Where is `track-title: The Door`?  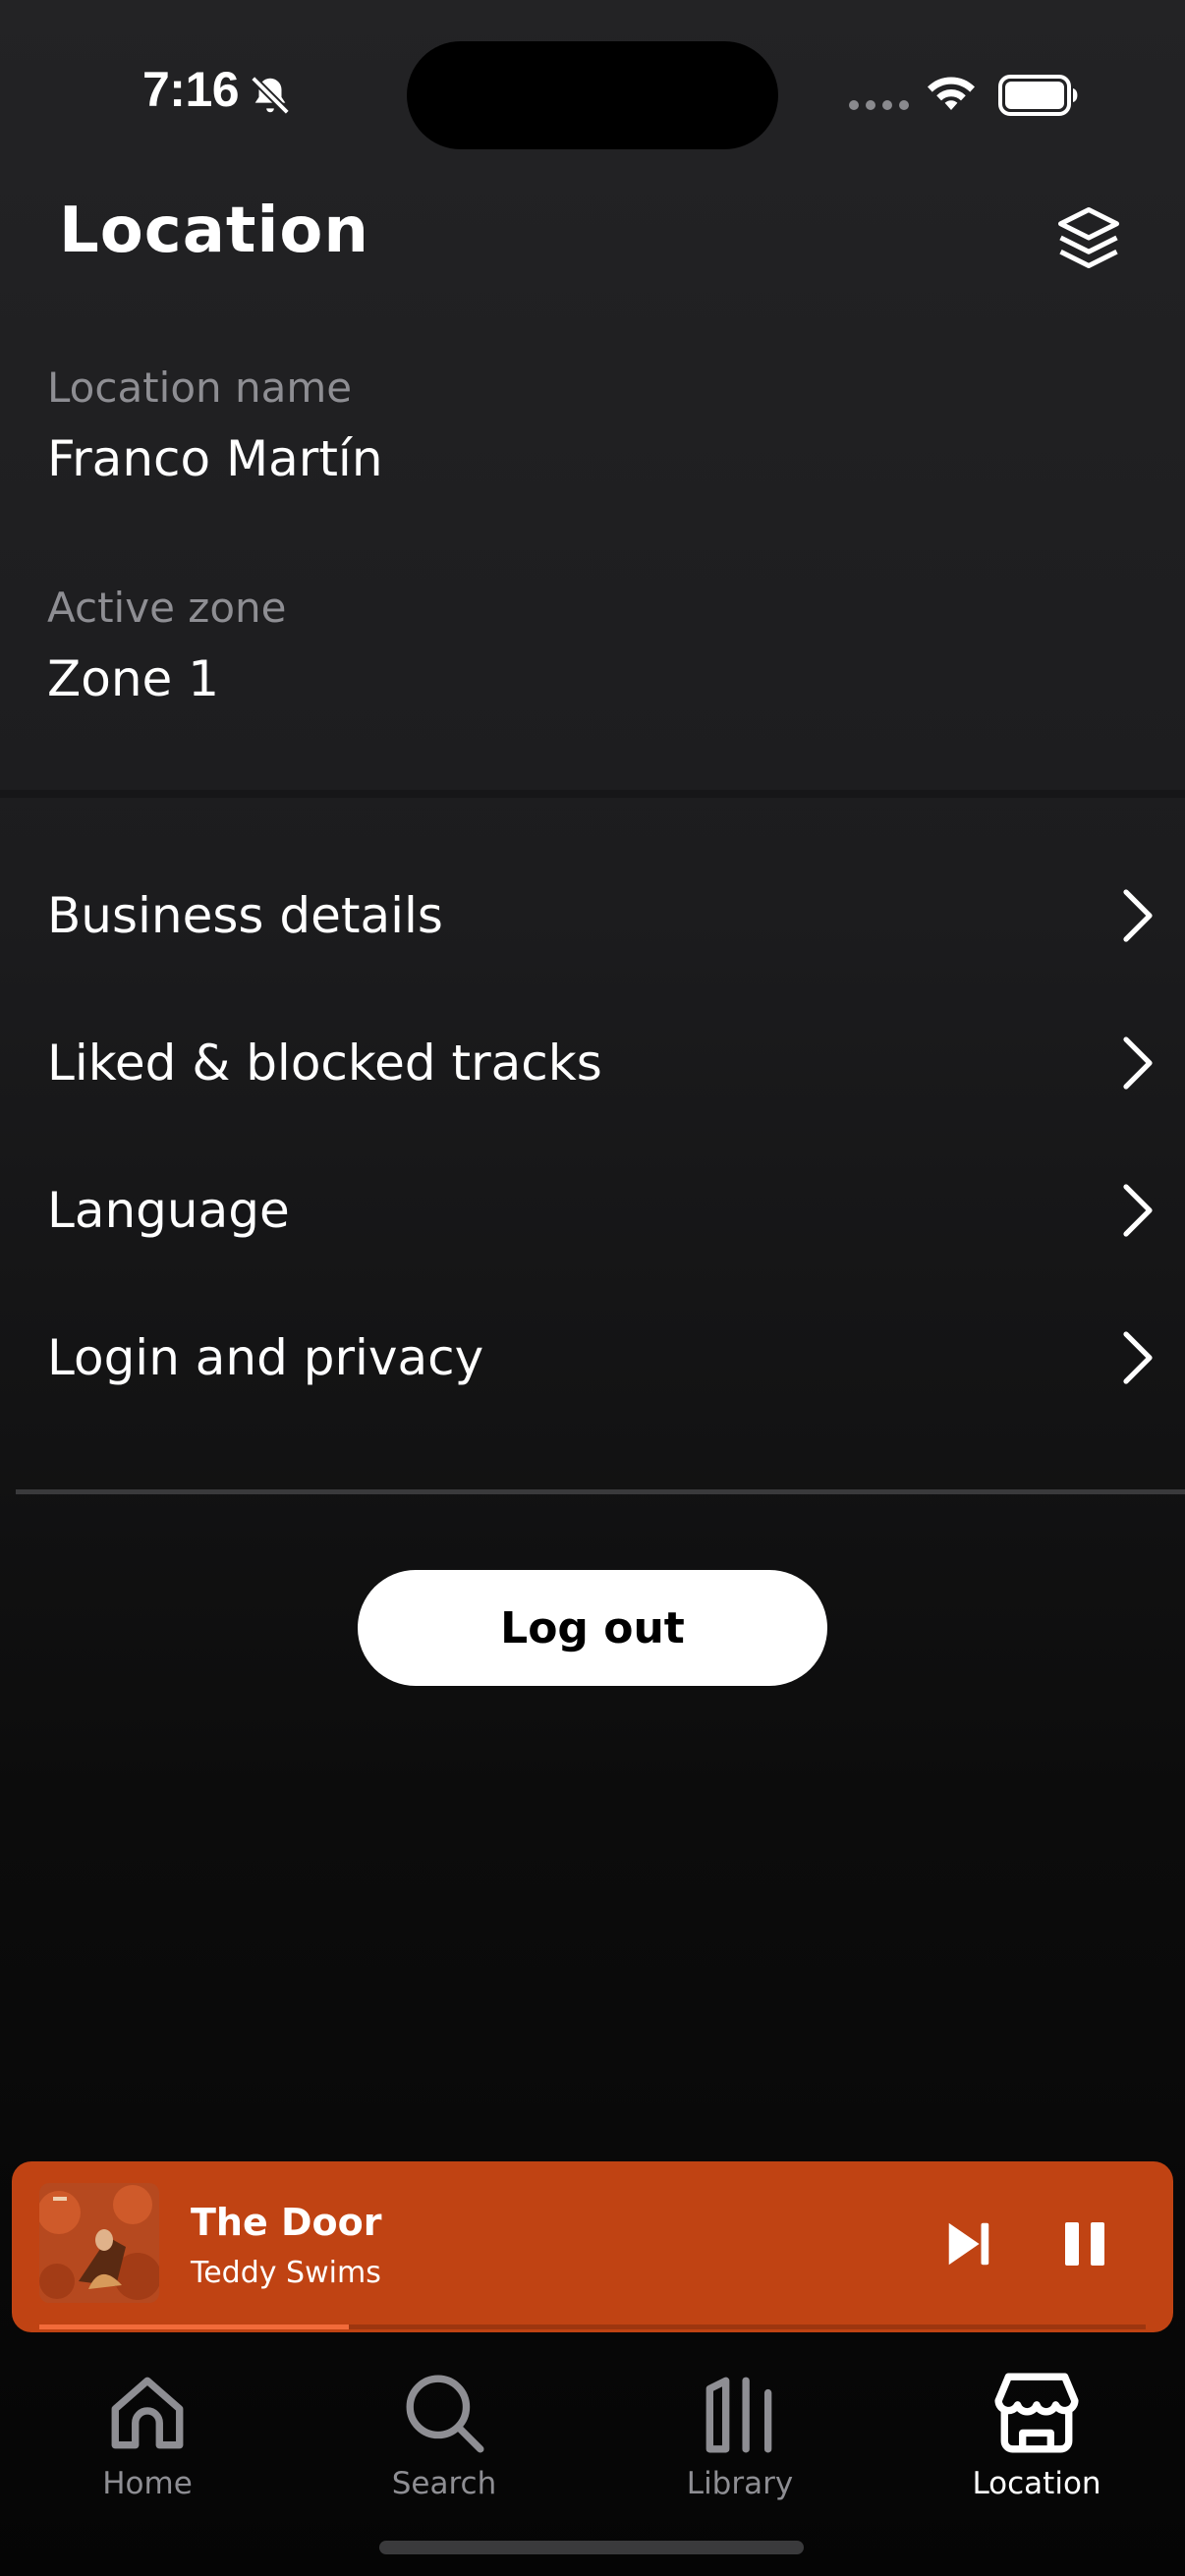
track-title: The Door is located at coordinates (287, 2222).